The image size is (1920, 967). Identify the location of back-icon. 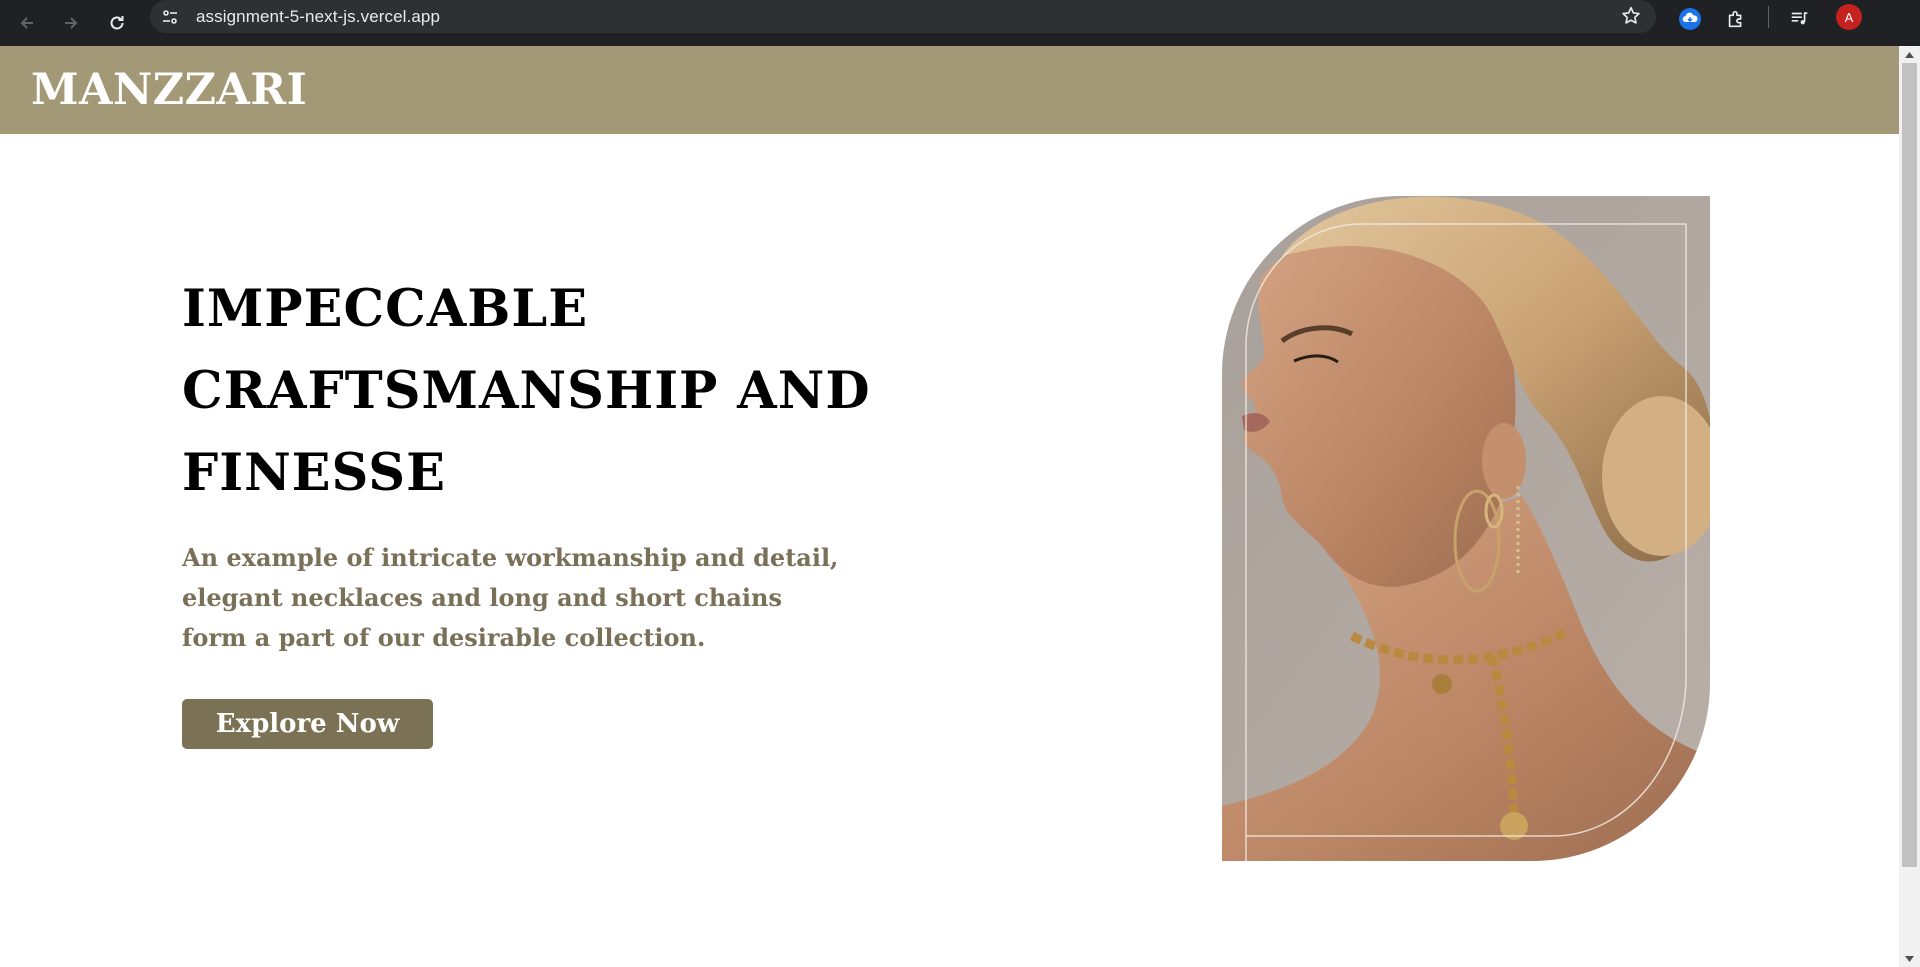
(27, 23).